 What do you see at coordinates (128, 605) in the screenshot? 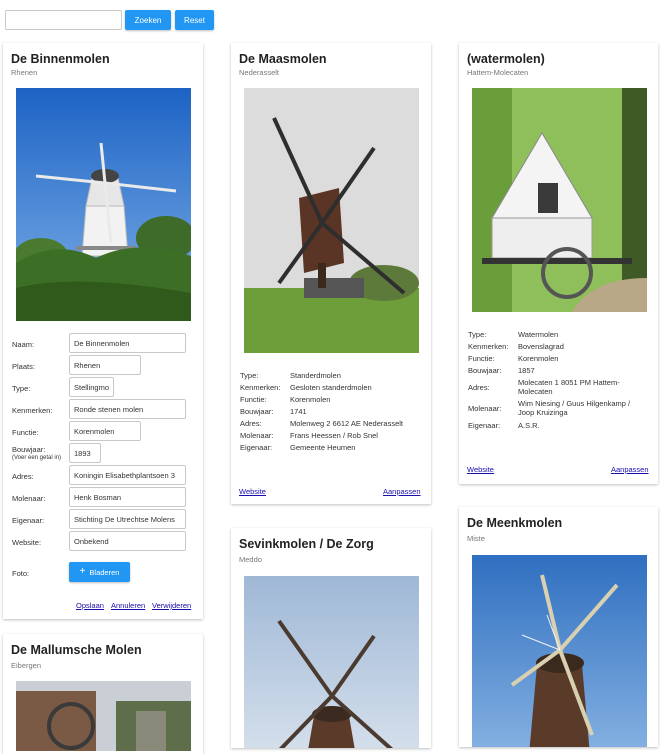
I see `cancel-link: Annuleren` at bounding box center [128, 605].